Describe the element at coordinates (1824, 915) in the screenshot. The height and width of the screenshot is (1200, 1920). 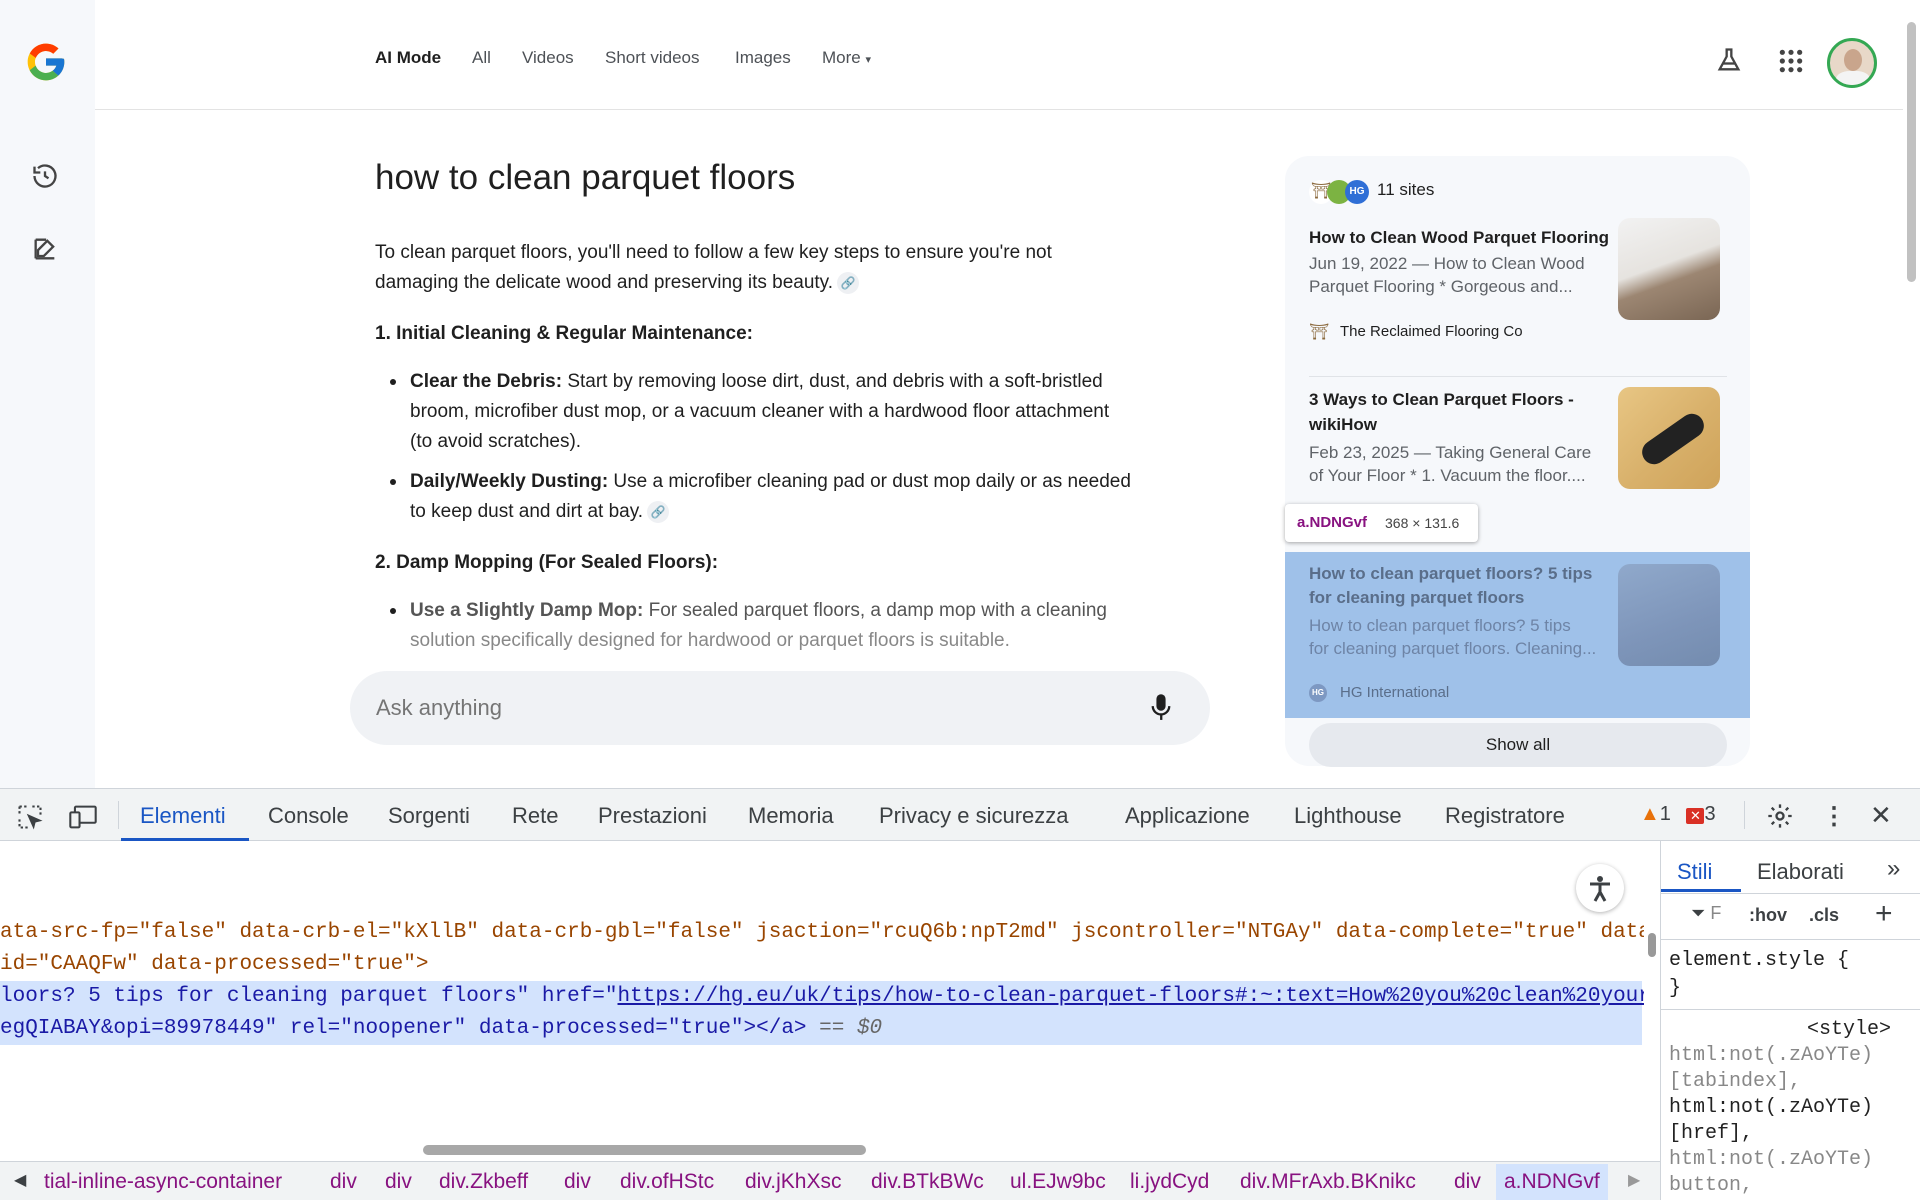
I see `cls-button: .cls` at that location.